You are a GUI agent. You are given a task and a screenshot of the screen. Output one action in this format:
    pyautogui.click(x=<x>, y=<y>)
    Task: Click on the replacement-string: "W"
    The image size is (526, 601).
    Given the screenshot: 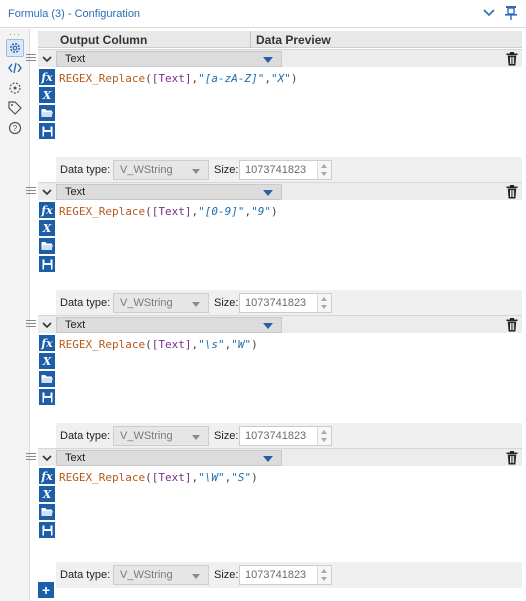 What is the action you would take?
    pyautogui.click(x=241, y=344)
    